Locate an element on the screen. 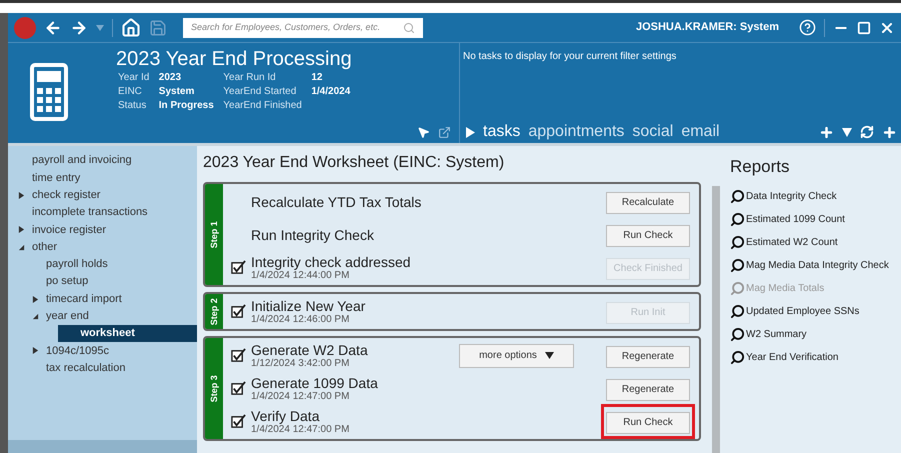  field-label: EINC is located at coordinates (130, 92).